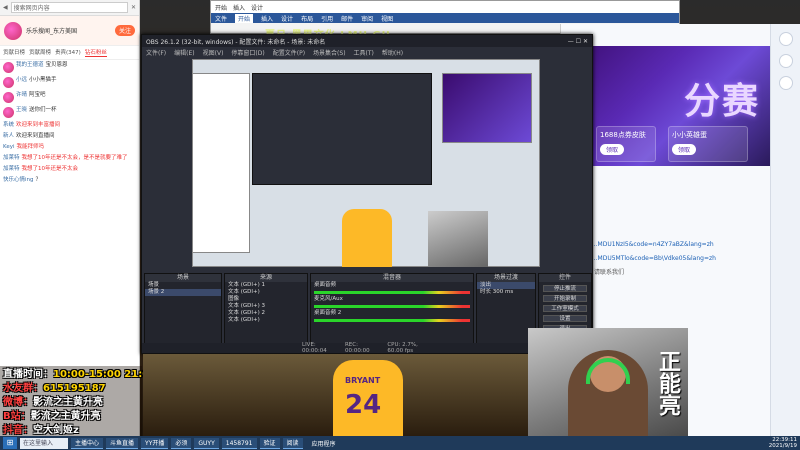 This screenshot has height=450, width=800. What do you see at coordinates (44, 443) in the screenshot?
I see `taskbar-search: 在这里输入` at bounding box center [44, 443].